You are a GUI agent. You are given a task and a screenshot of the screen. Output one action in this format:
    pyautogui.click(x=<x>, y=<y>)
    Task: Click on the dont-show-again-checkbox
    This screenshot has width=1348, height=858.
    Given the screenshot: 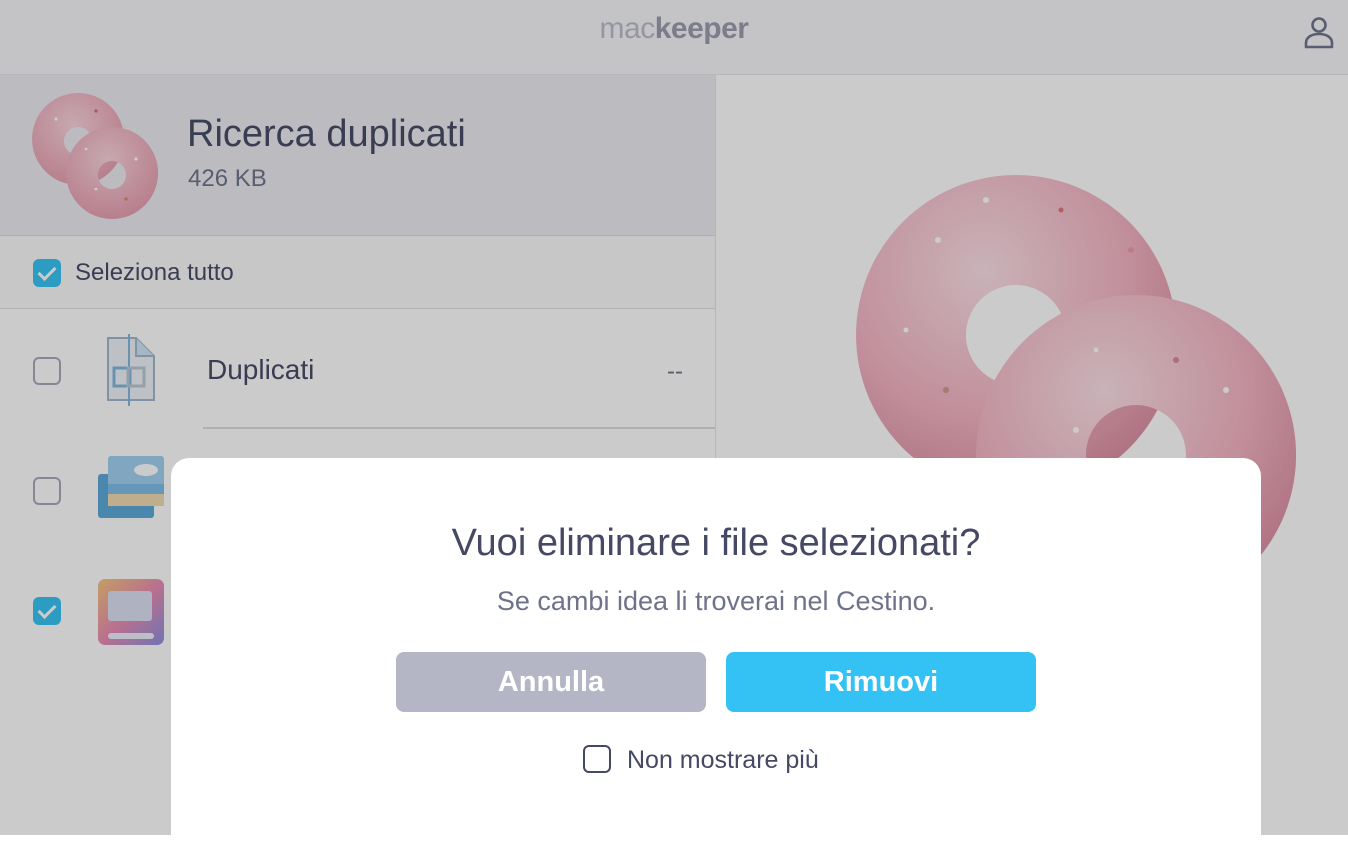 What is the action you would take?
    pyautogui.click(x=597, y=759)
    